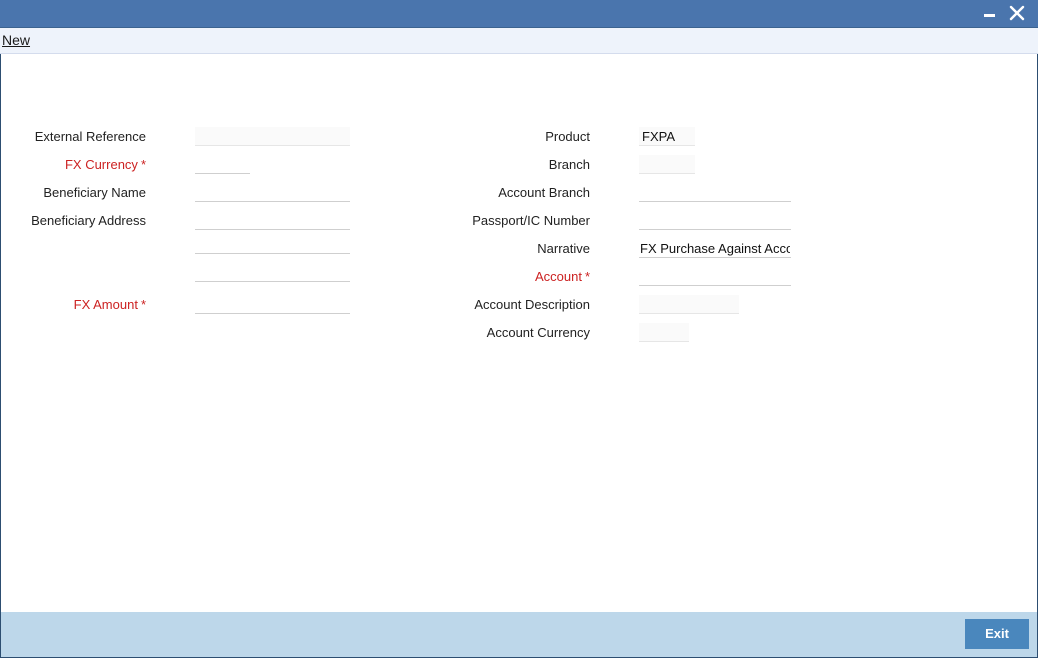 The image size is (1038, 658). Describe the element at coordinates (567, 136) in the screenshot. I see `field-label: Product` at that location.